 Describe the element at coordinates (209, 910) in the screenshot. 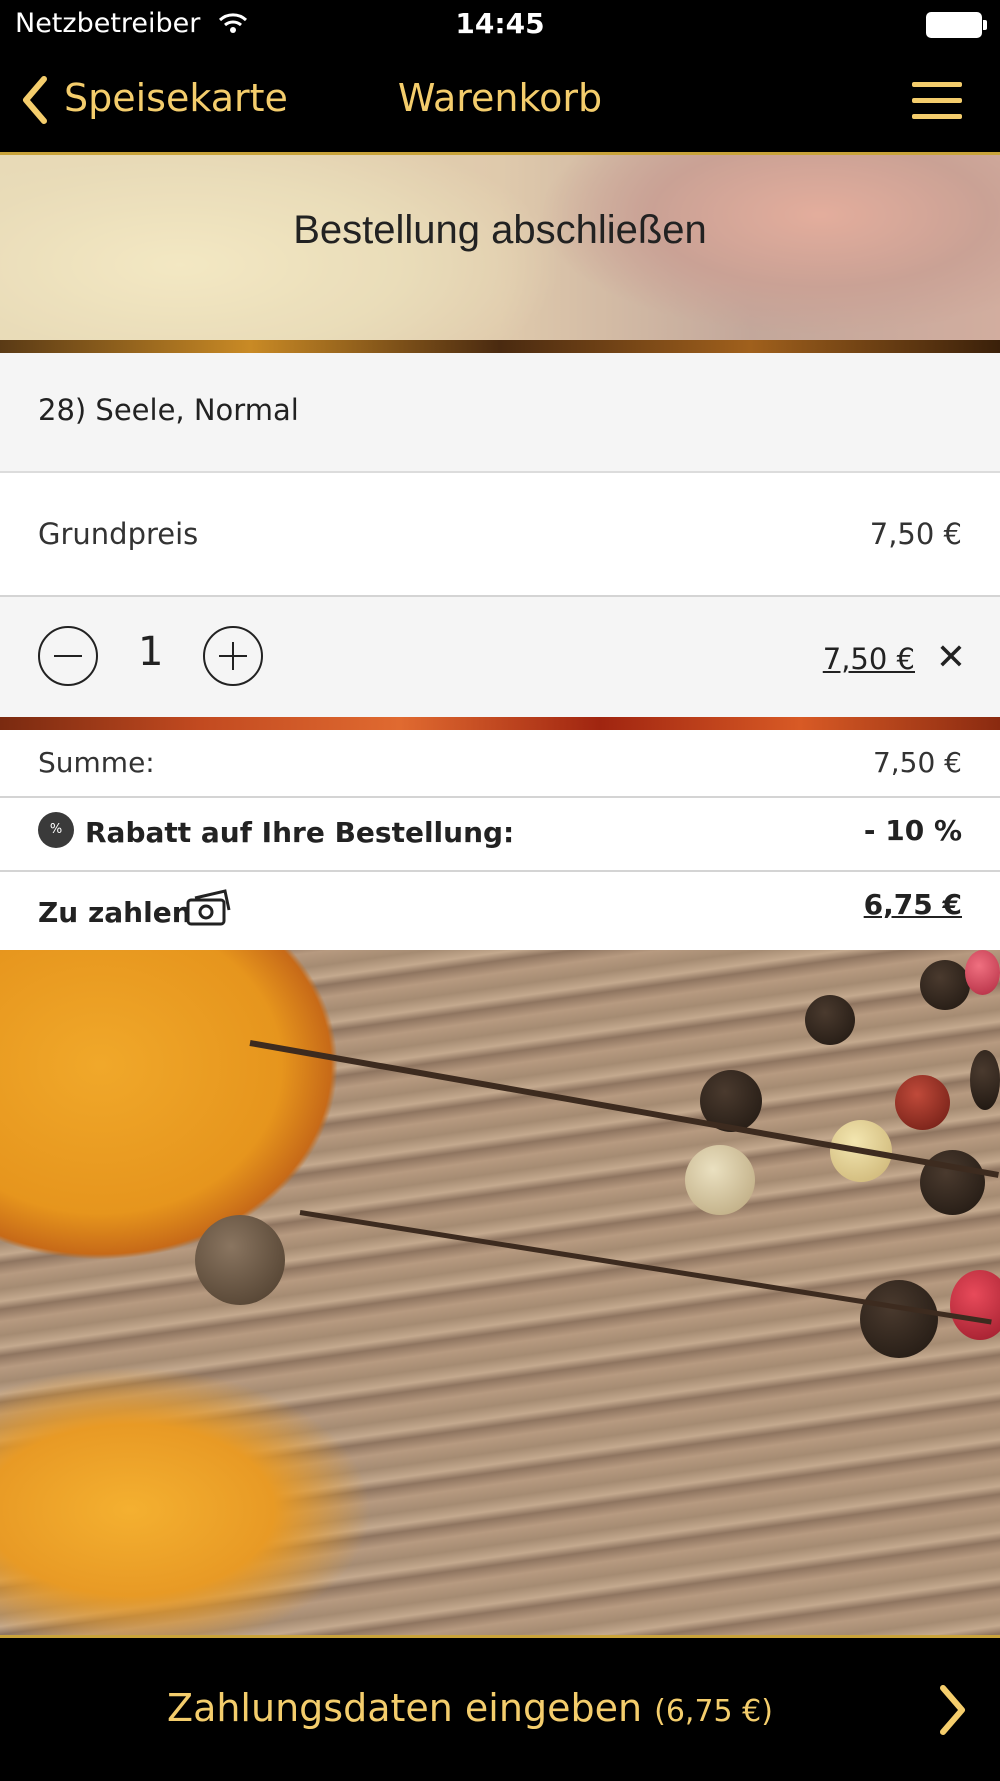

I see `money-icon` at that location.